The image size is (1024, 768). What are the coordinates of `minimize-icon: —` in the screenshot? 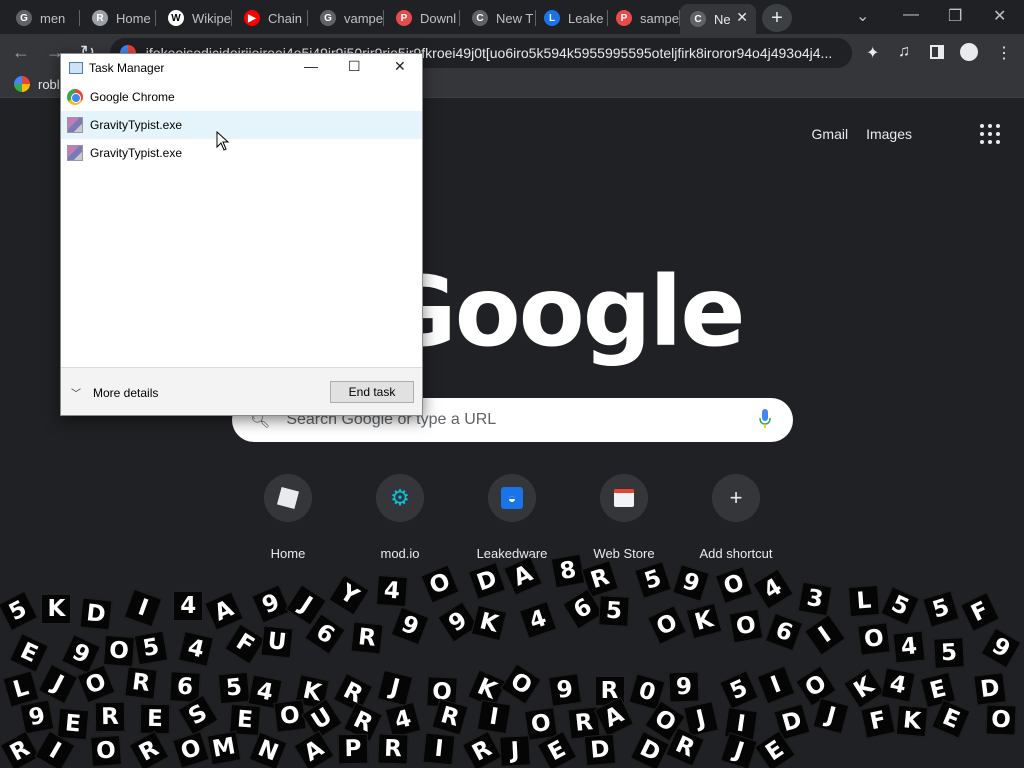 It's located at (911, 15).